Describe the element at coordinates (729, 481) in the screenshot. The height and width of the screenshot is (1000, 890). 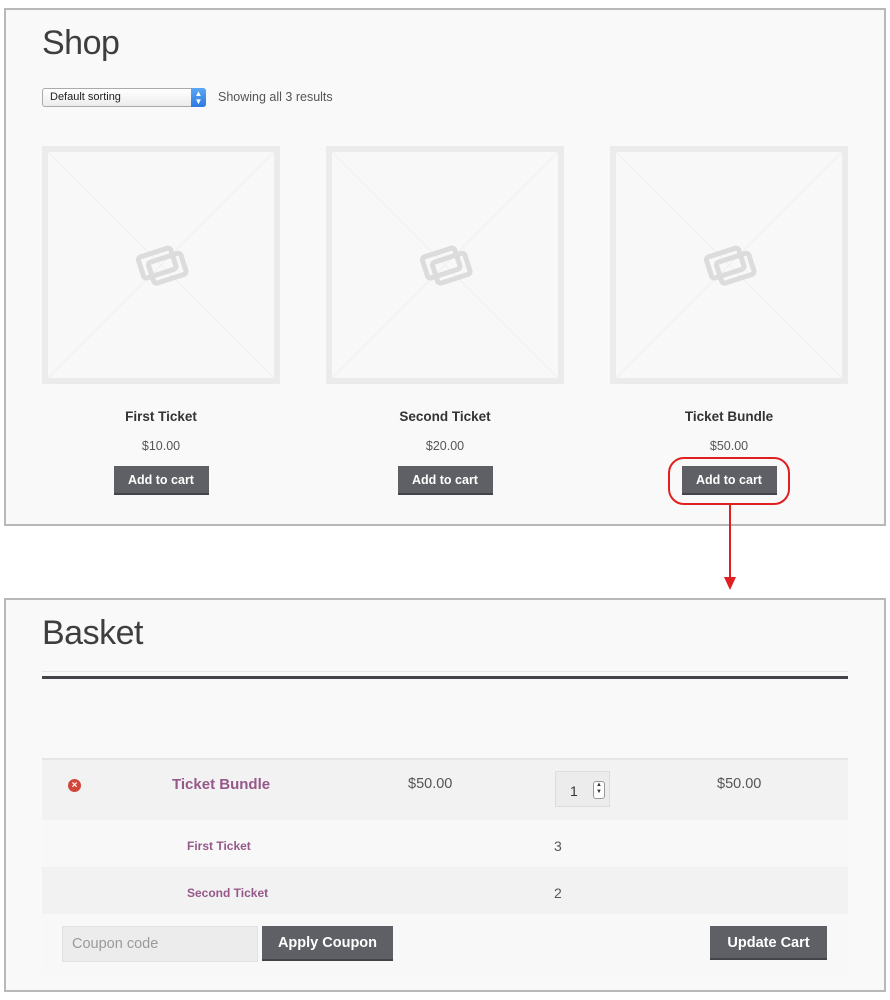
I see `highlight-circle` at that location.